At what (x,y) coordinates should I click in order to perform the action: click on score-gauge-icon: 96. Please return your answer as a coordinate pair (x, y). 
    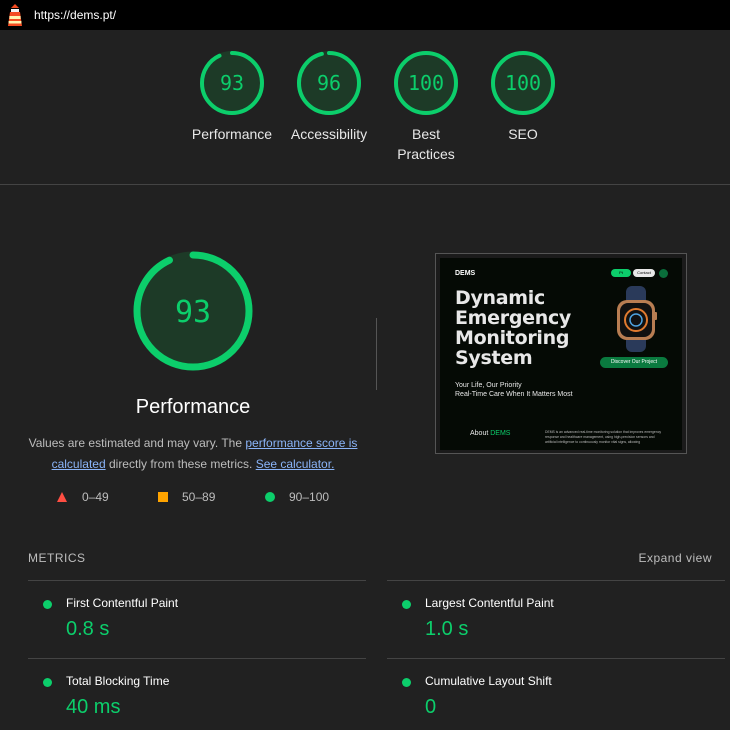
    Looking at the image, I should click on (329, 83).